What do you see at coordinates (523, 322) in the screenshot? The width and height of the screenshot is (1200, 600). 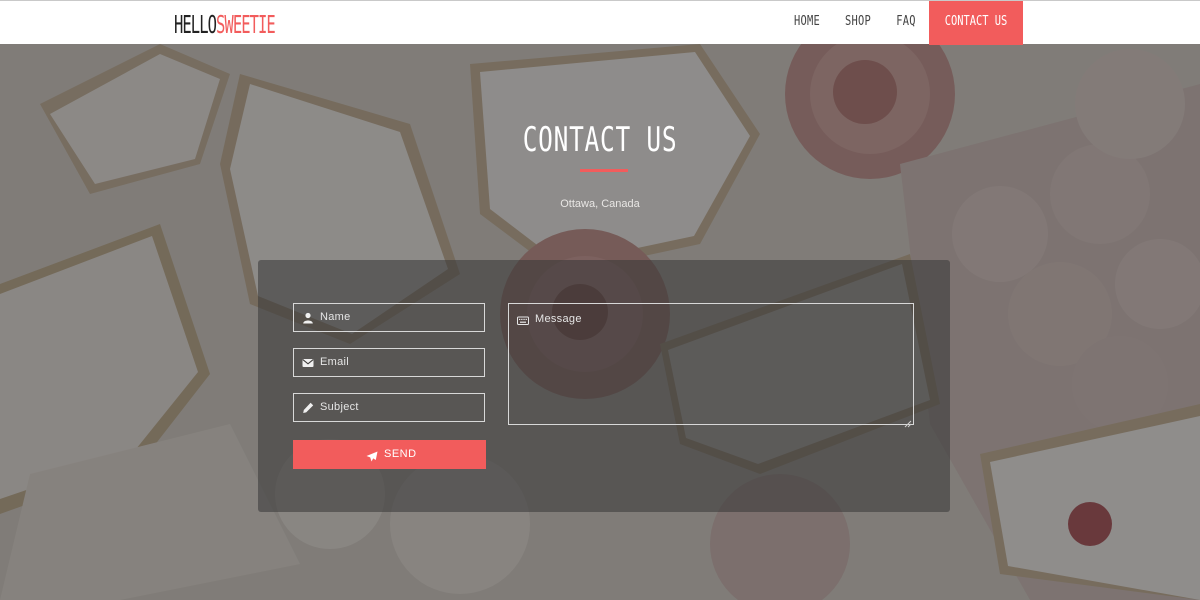 I see `keyboard-icon` at bounding box center [523, 322].